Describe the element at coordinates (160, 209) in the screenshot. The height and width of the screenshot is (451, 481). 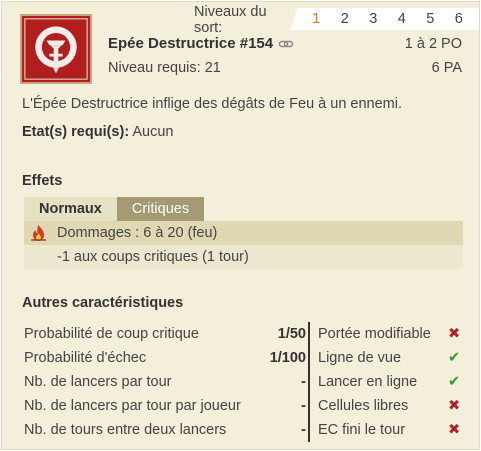
I see `tab-critical-effects: Critiques` at that location.